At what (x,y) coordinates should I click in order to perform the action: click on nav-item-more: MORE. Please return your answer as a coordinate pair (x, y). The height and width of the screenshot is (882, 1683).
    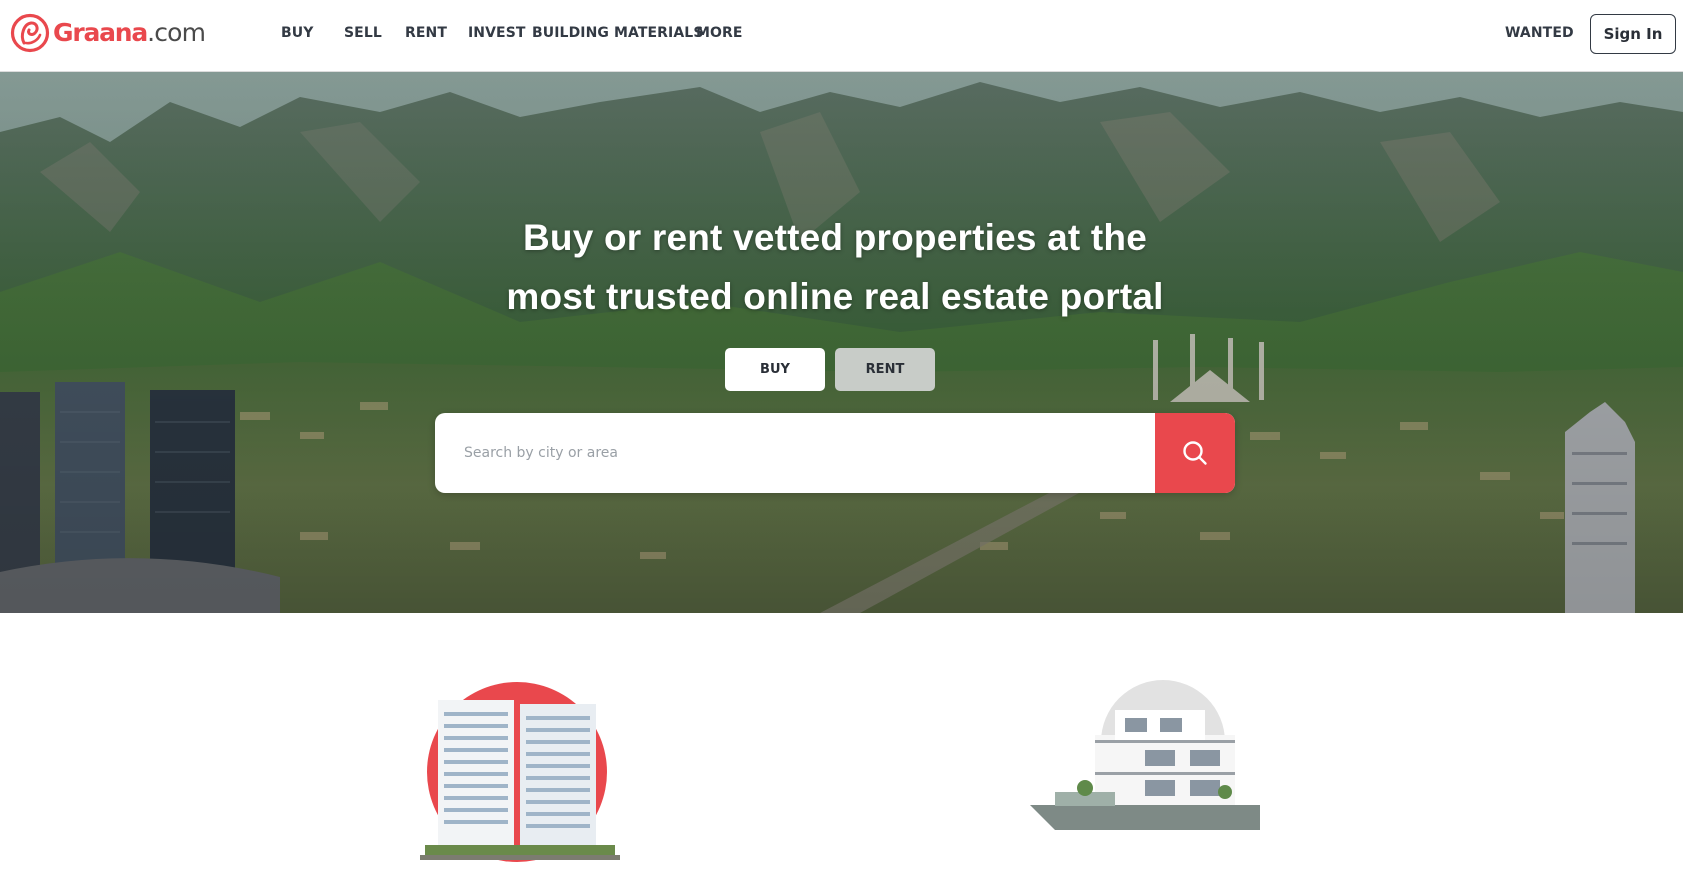
    Looking at the image, I should click on (719, 33).